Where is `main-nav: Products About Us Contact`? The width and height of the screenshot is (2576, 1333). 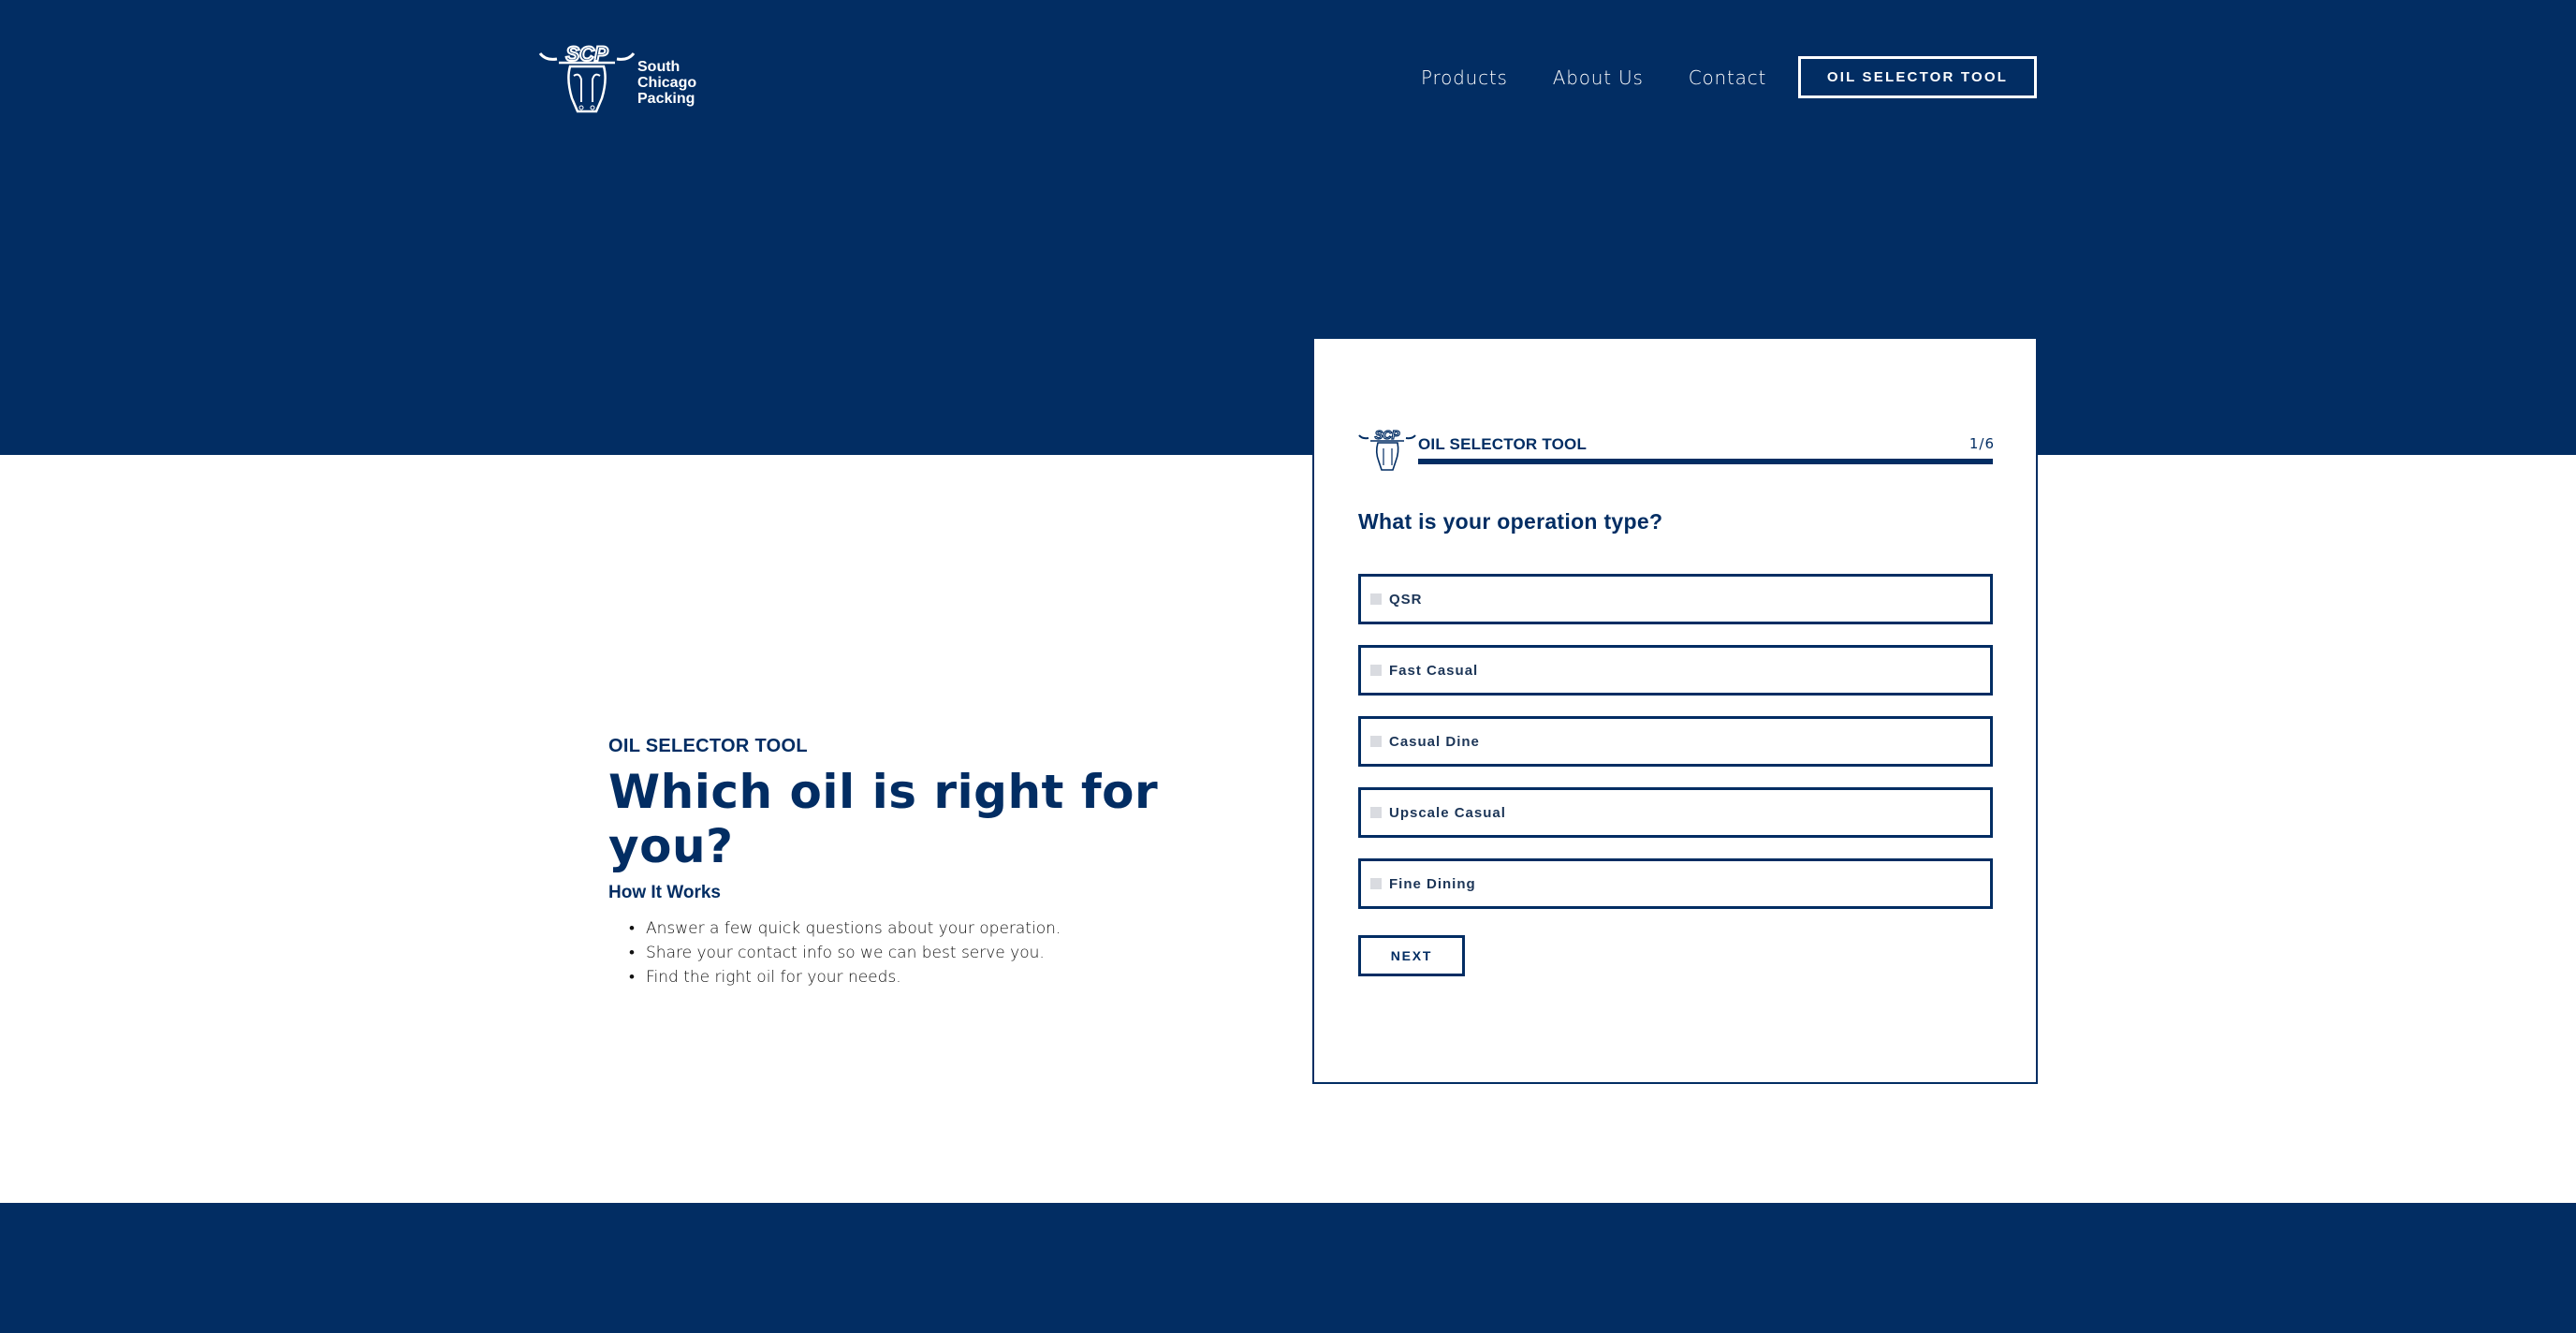 main-nav: Products About Us Contact is located at coordinates (1616, 77).